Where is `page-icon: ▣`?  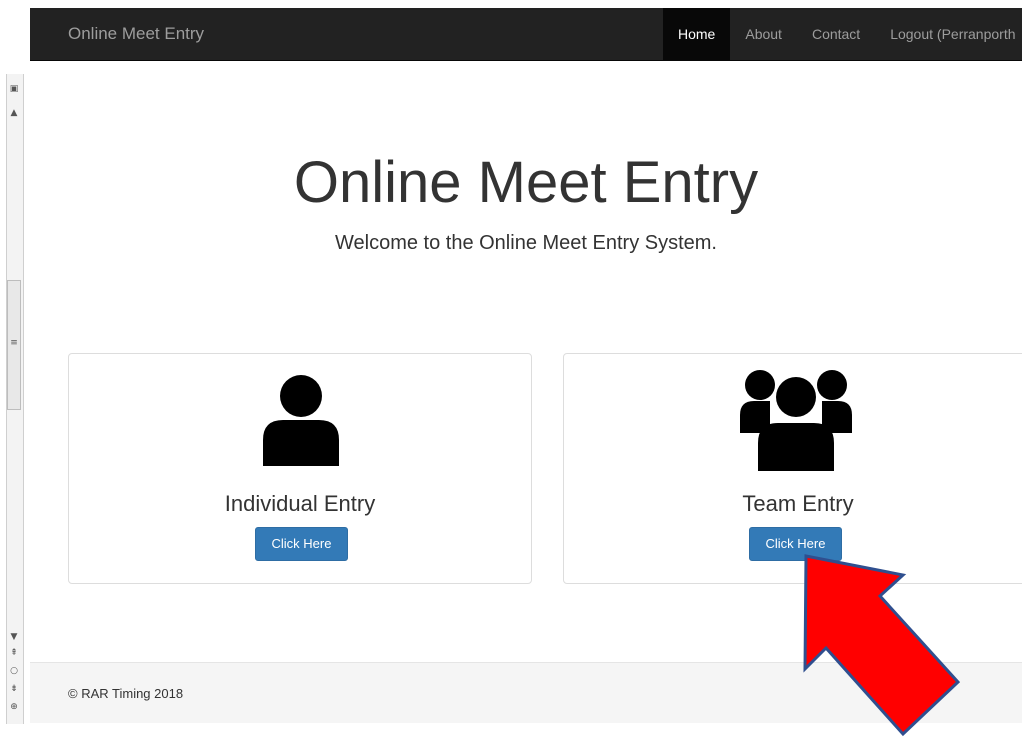
page-icon: ▣ is located at coordinates (14, 89).